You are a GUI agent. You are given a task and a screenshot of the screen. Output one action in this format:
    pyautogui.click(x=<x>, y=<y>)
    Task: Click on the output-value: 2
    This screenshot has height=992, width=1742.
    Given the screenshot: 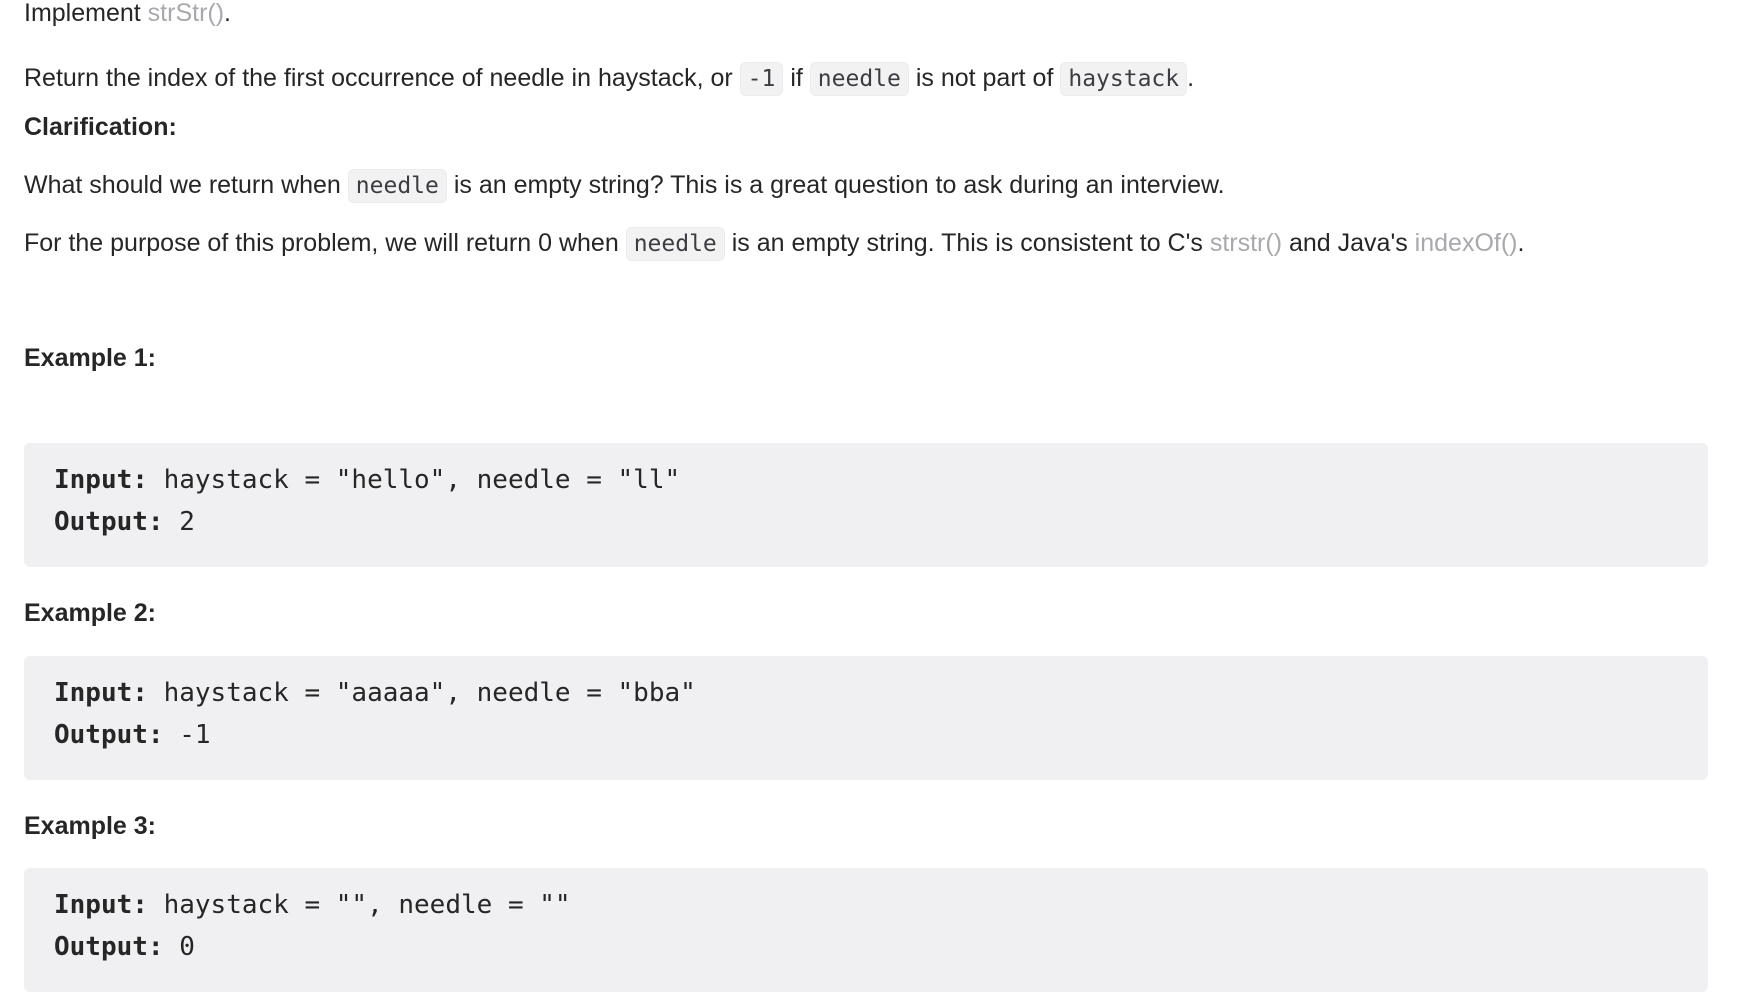 What is the action you would take?
    pyautogui.click(x=179, y=522)
    